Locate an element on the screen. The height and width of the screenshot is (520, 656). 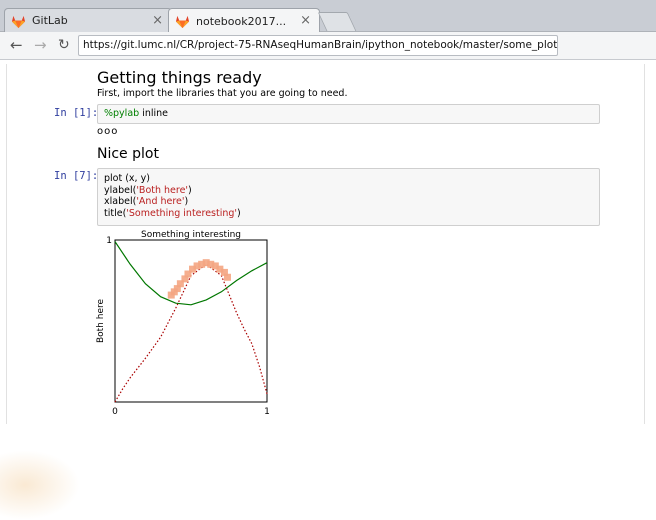
reload-icon: ↻ is located at coordinates (64, 45).